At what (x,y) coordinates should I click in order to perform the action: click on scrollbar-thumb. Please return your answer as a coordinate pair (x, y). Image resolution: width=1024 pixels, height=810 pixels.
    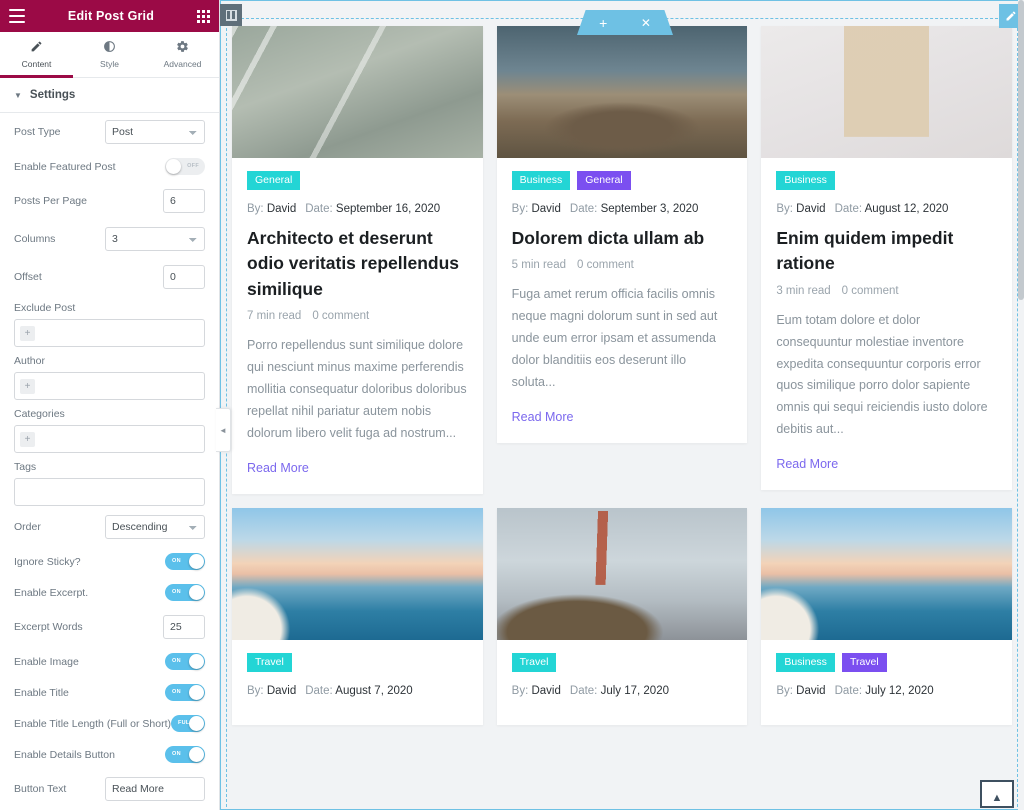
    Looking at the image, I should click on (1021, 150).